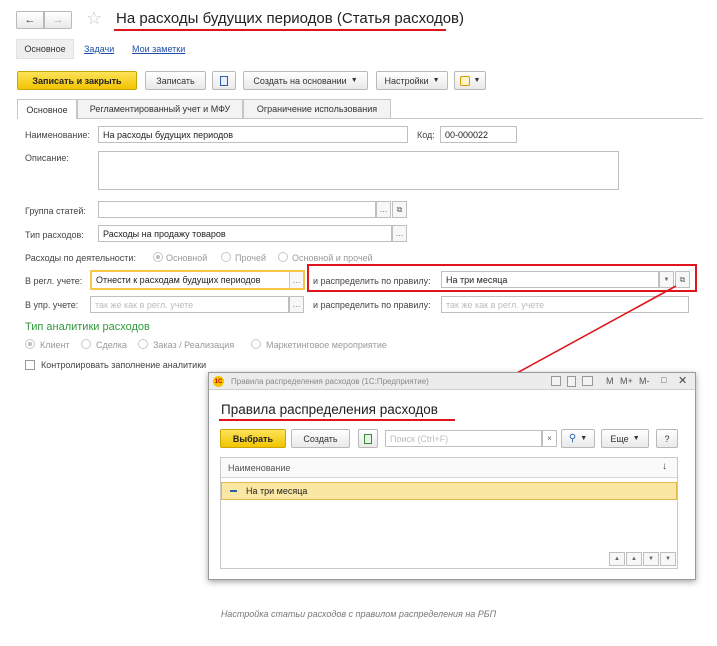 This screenshot has width=717, height=646. I want to click on link-icon, so click(556, 381).